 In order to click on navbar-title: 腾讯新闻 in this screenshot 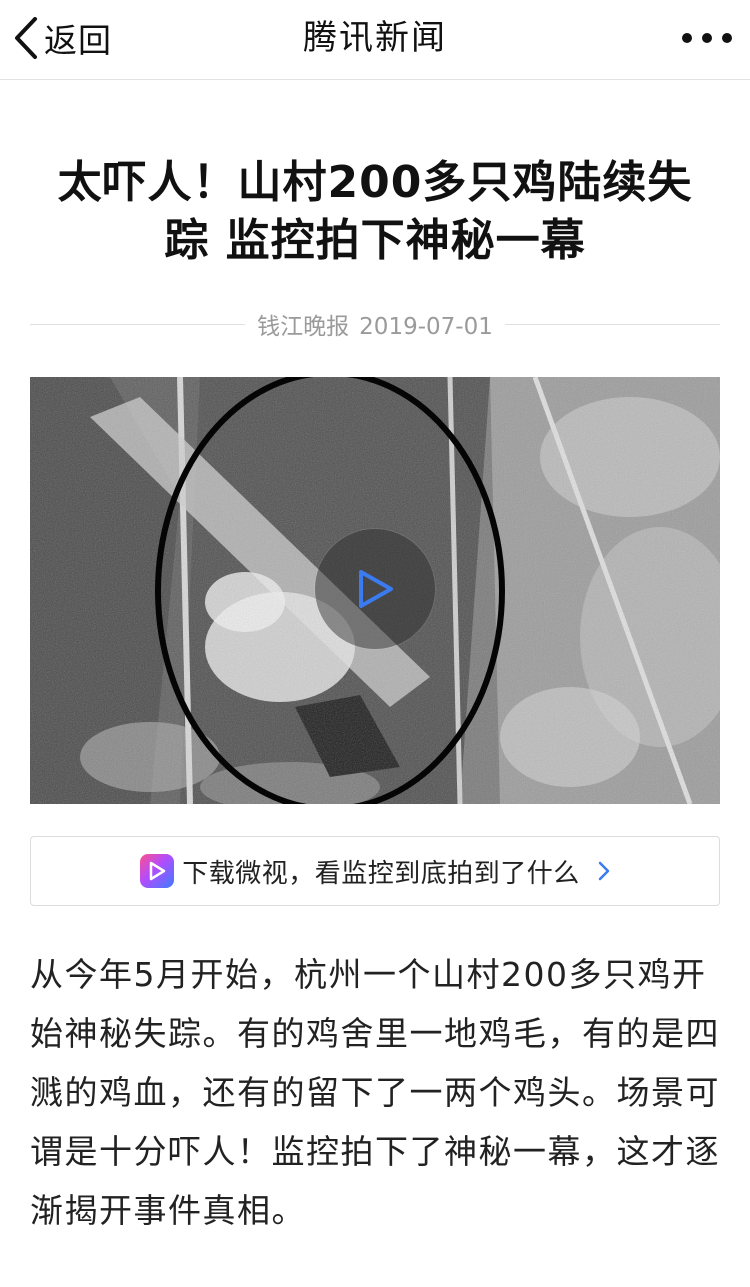, I will do `click(375, 38)`.